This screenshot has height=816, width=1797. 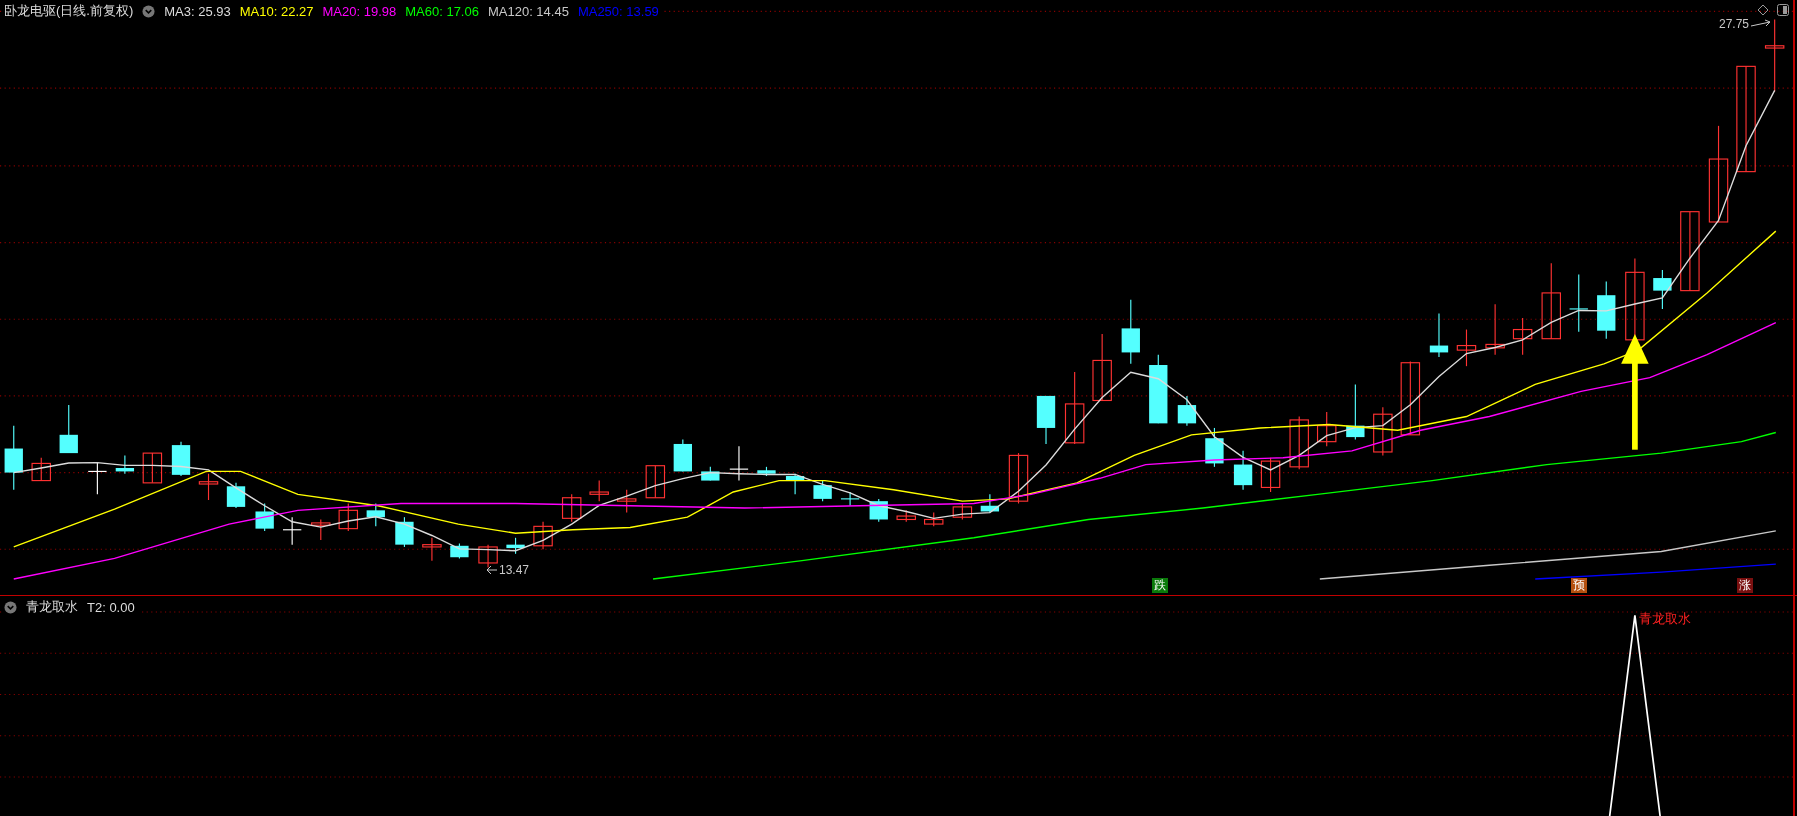 I want to click on diamond-icon, so click(x=1763, y=10).